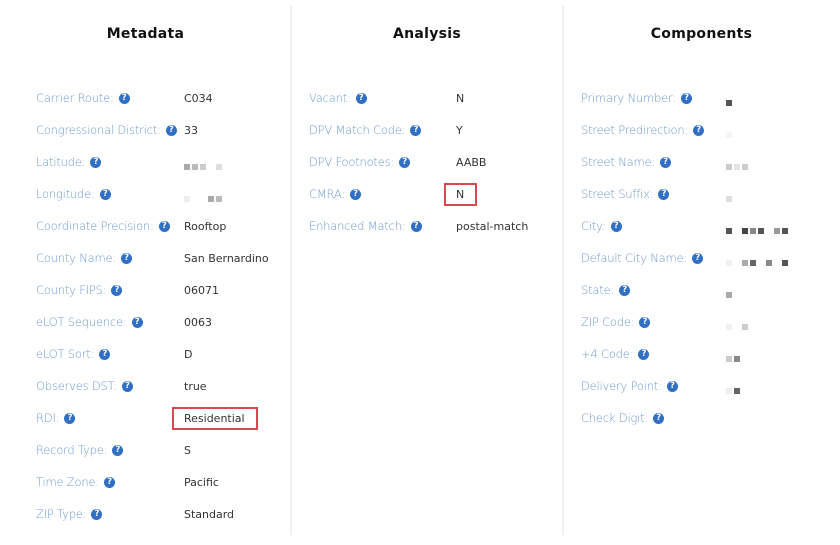  Describe the element at coordinates (106, 130) in the screenshot. I see `field-row-congressional-district: Congressional District:?` at that location.